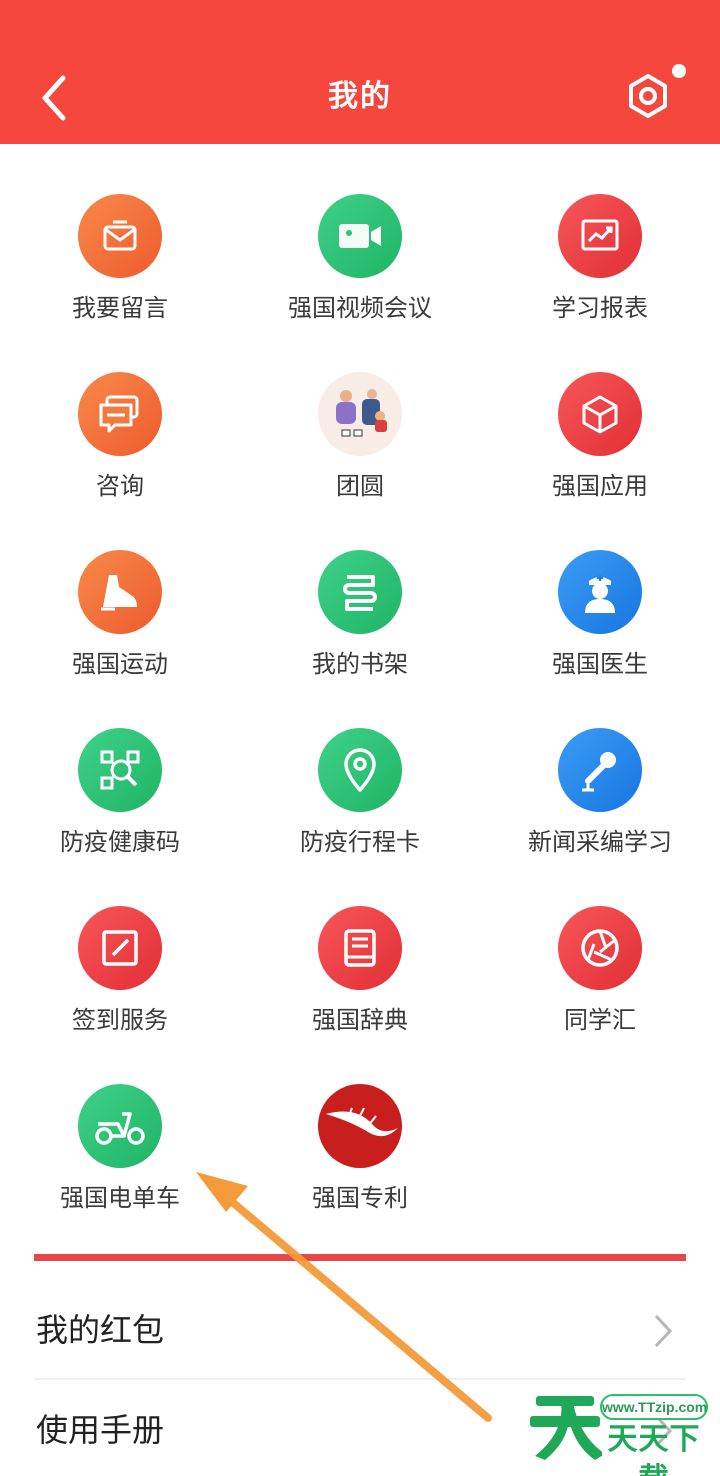 This screenshot has height=1476, width=720. I want to click on grid-item-label: 强国视频会议, so click(360, 308).